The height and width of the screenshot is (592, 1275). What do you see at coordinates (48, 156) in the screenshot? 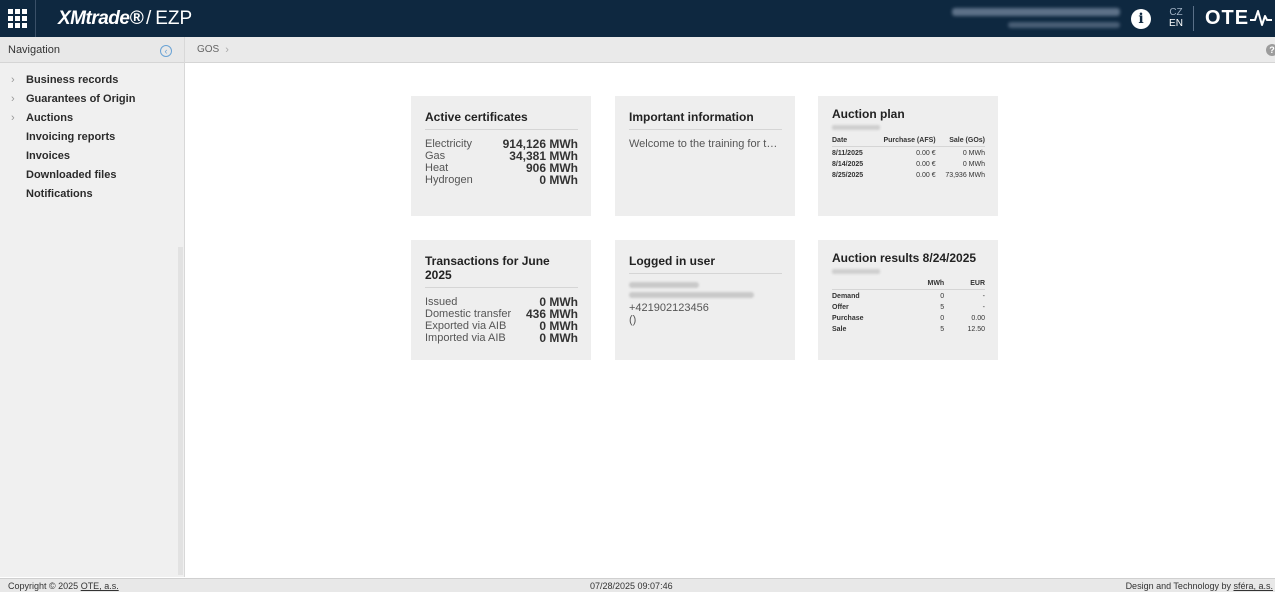
I see `sidebar-item-label: Invoices` at bounding box center [48, 156].